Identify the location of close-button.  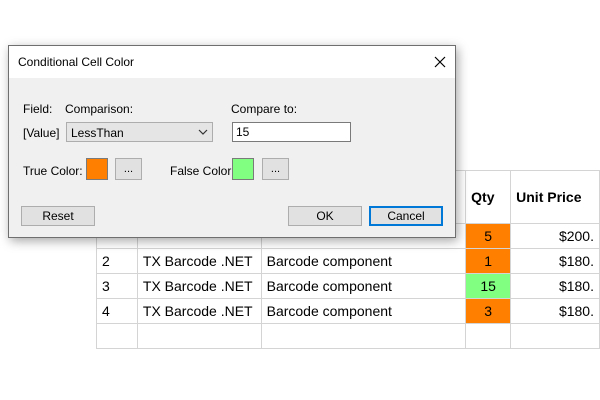
(440, 62).